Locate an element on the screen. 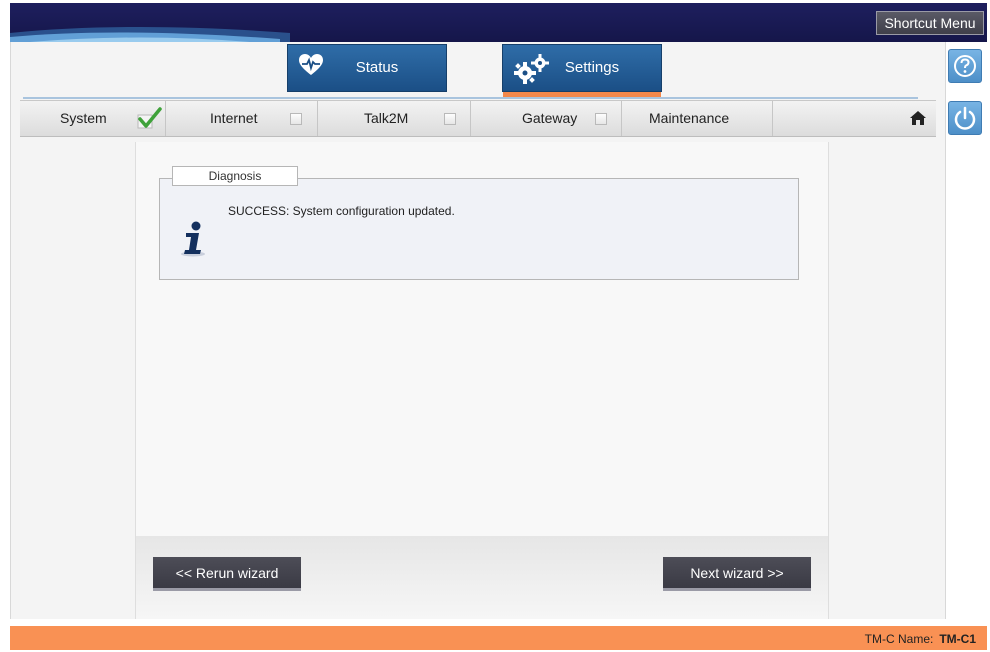  logout-button is located at coordinates (965, 118).